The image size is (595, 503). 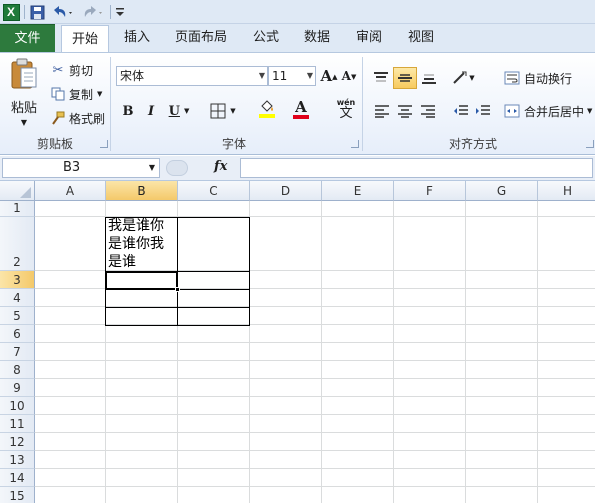 What do you see at coordinates (220, 166) in the screenshot?
I see `insert-function-icon: fx` at bounding box center [220, 166].